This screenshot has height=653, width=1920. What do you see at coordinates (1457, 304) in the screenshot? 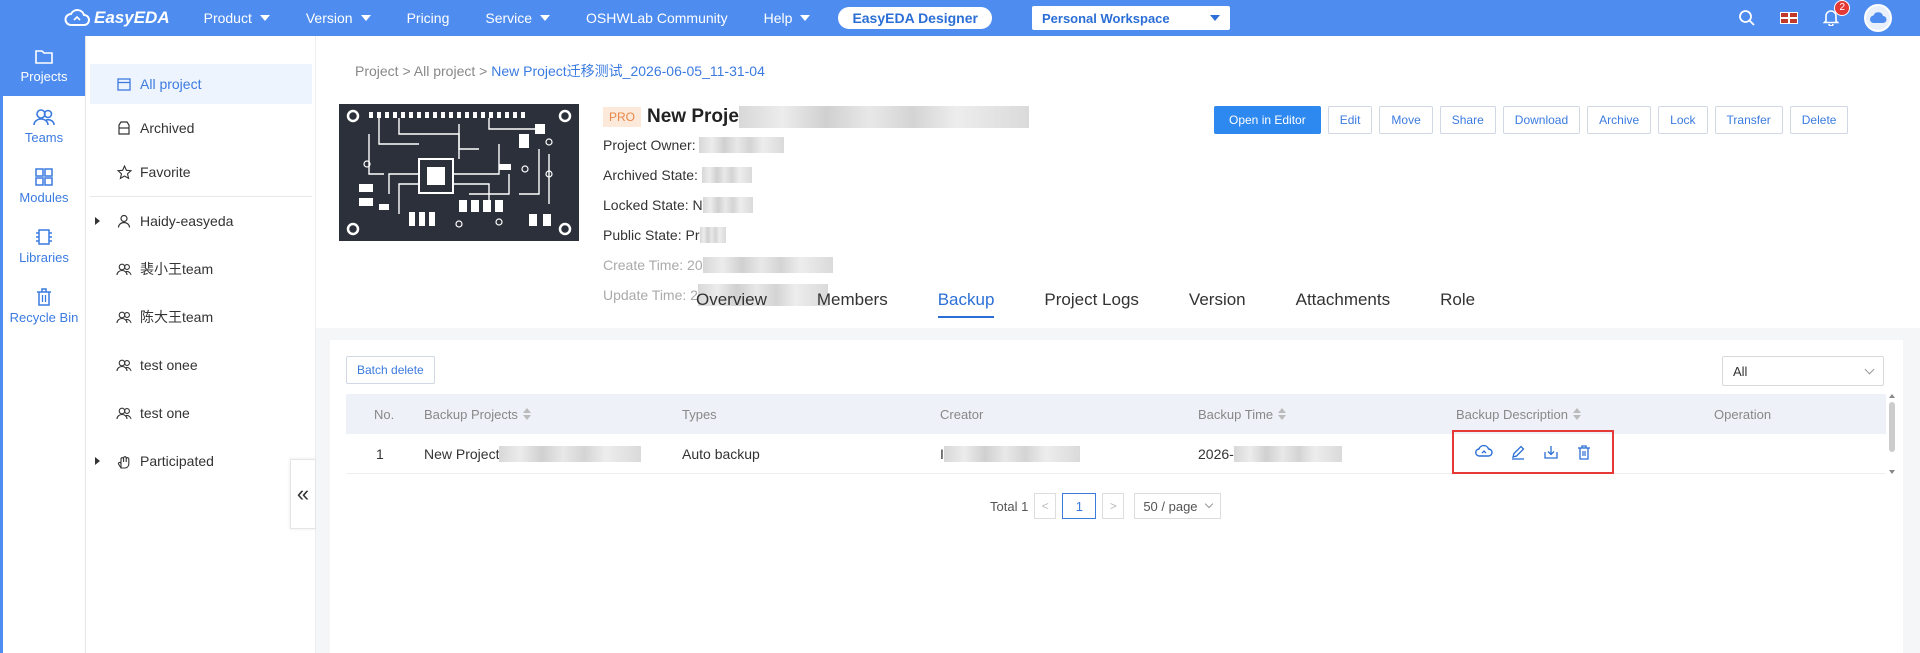
I see `tab-role: Role` at bounding box center [1457, 304].